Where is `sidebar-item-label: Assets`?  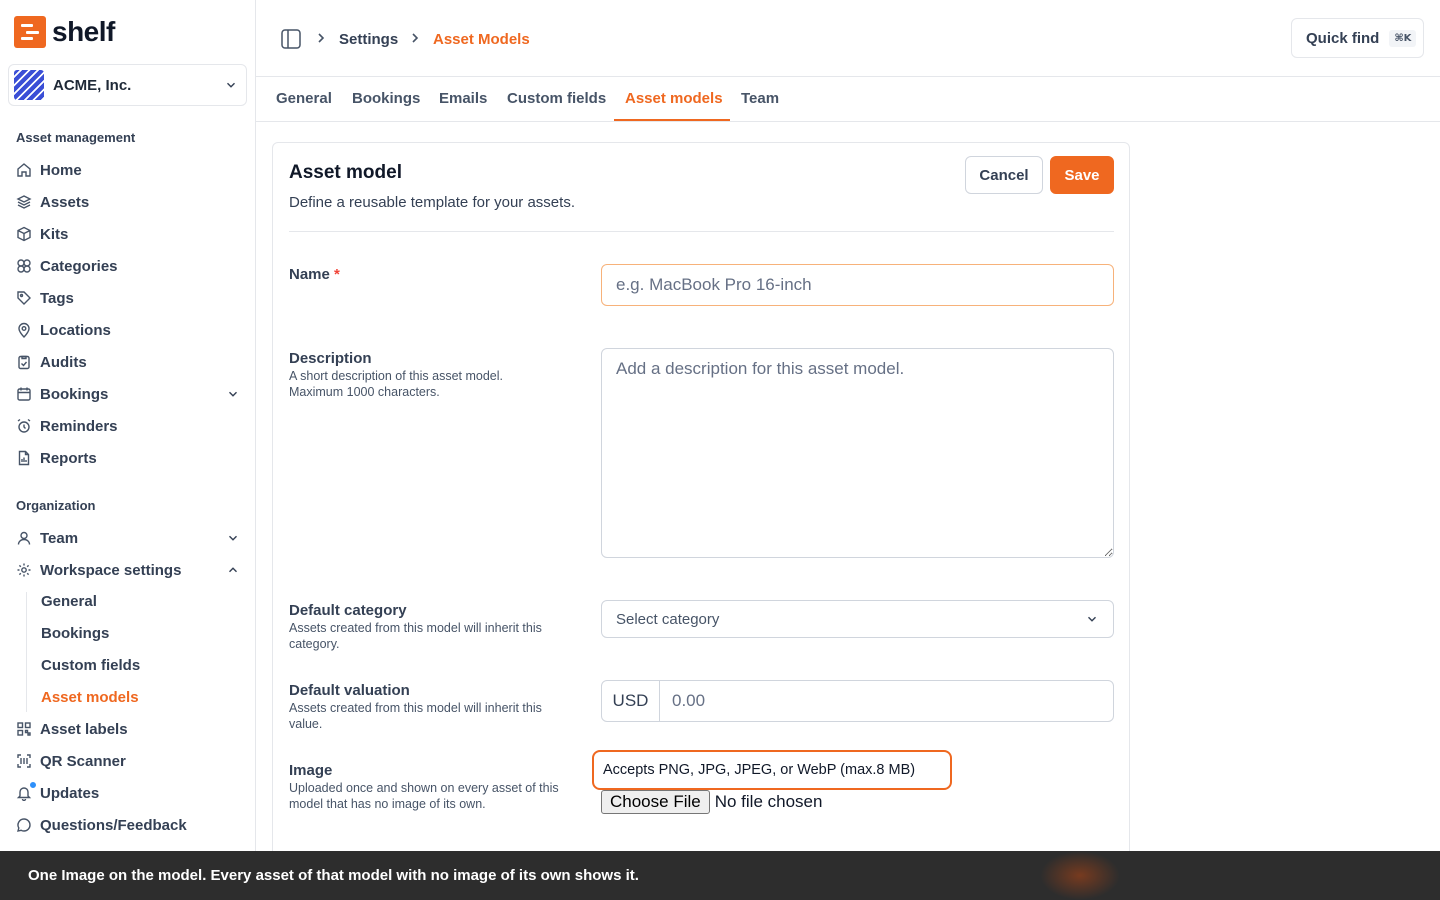 sidebar-item-label: Assets is located at coordinates (65, 202).